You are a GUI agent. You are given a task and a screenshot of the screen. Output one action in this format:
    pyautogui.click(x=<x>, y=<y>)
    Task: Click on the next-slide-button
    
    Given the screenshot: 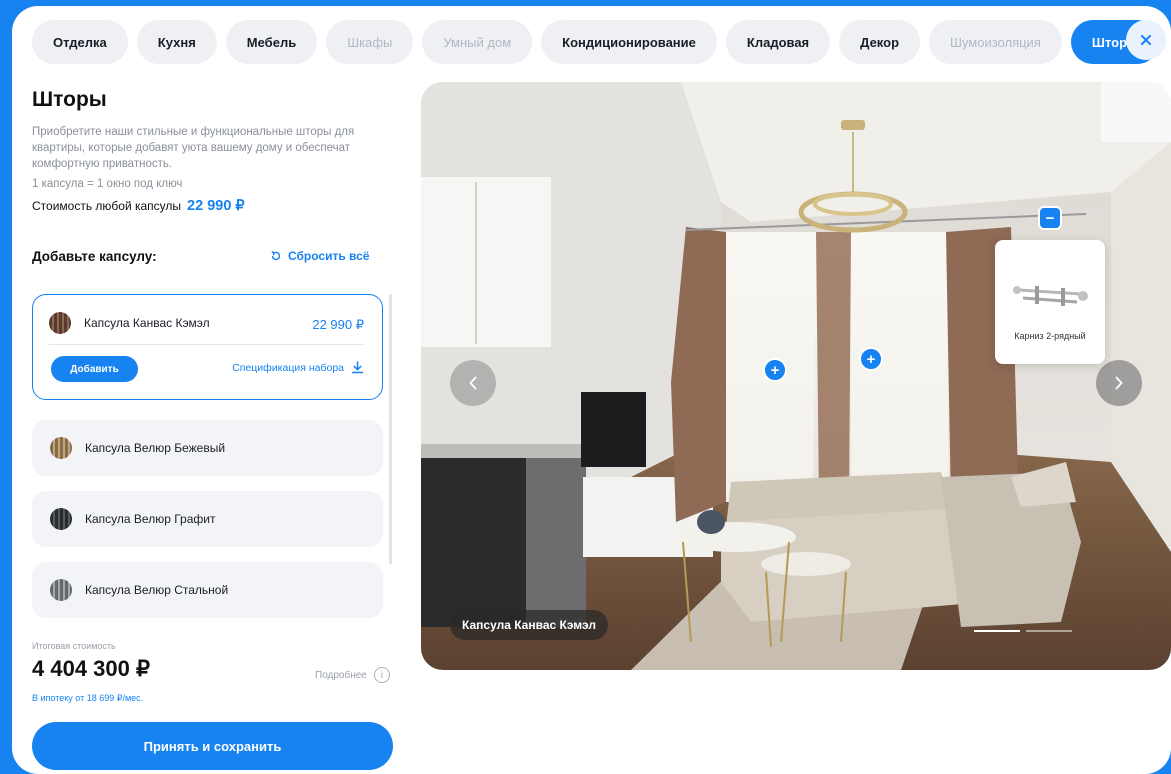 What is the action you would take?
    pyautogui.click(x=1119, y=383)
    